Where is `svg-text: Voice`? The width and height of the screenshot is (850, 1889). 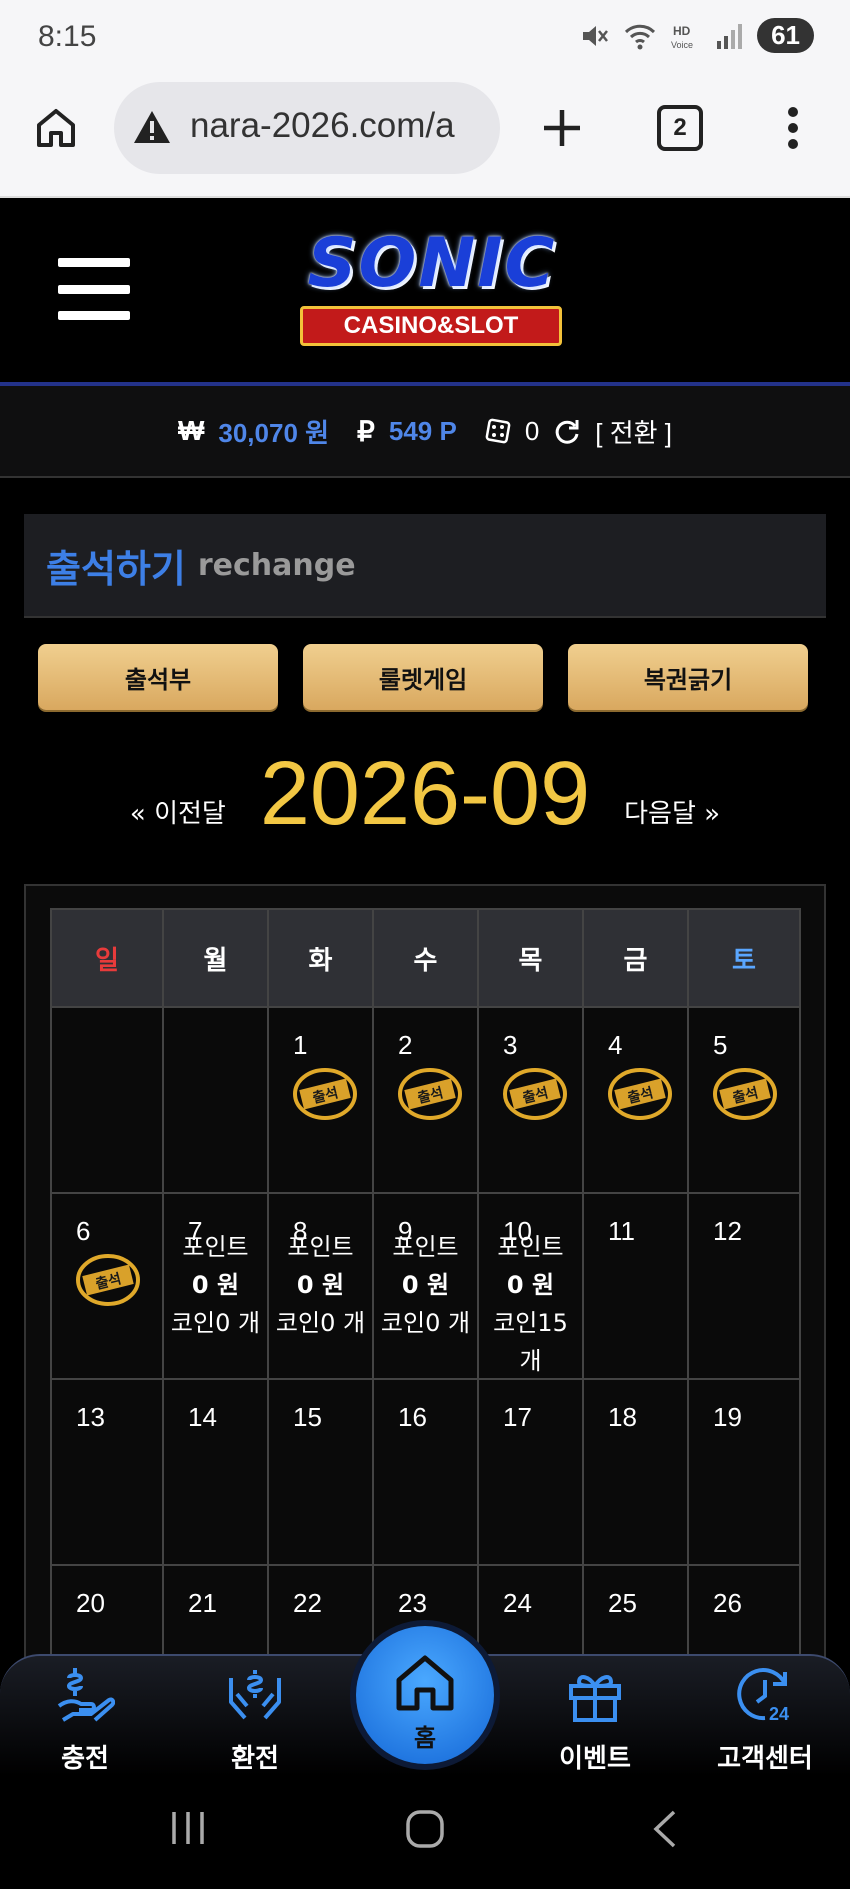 svg-text: Voice is located at coordinates (682, 45).